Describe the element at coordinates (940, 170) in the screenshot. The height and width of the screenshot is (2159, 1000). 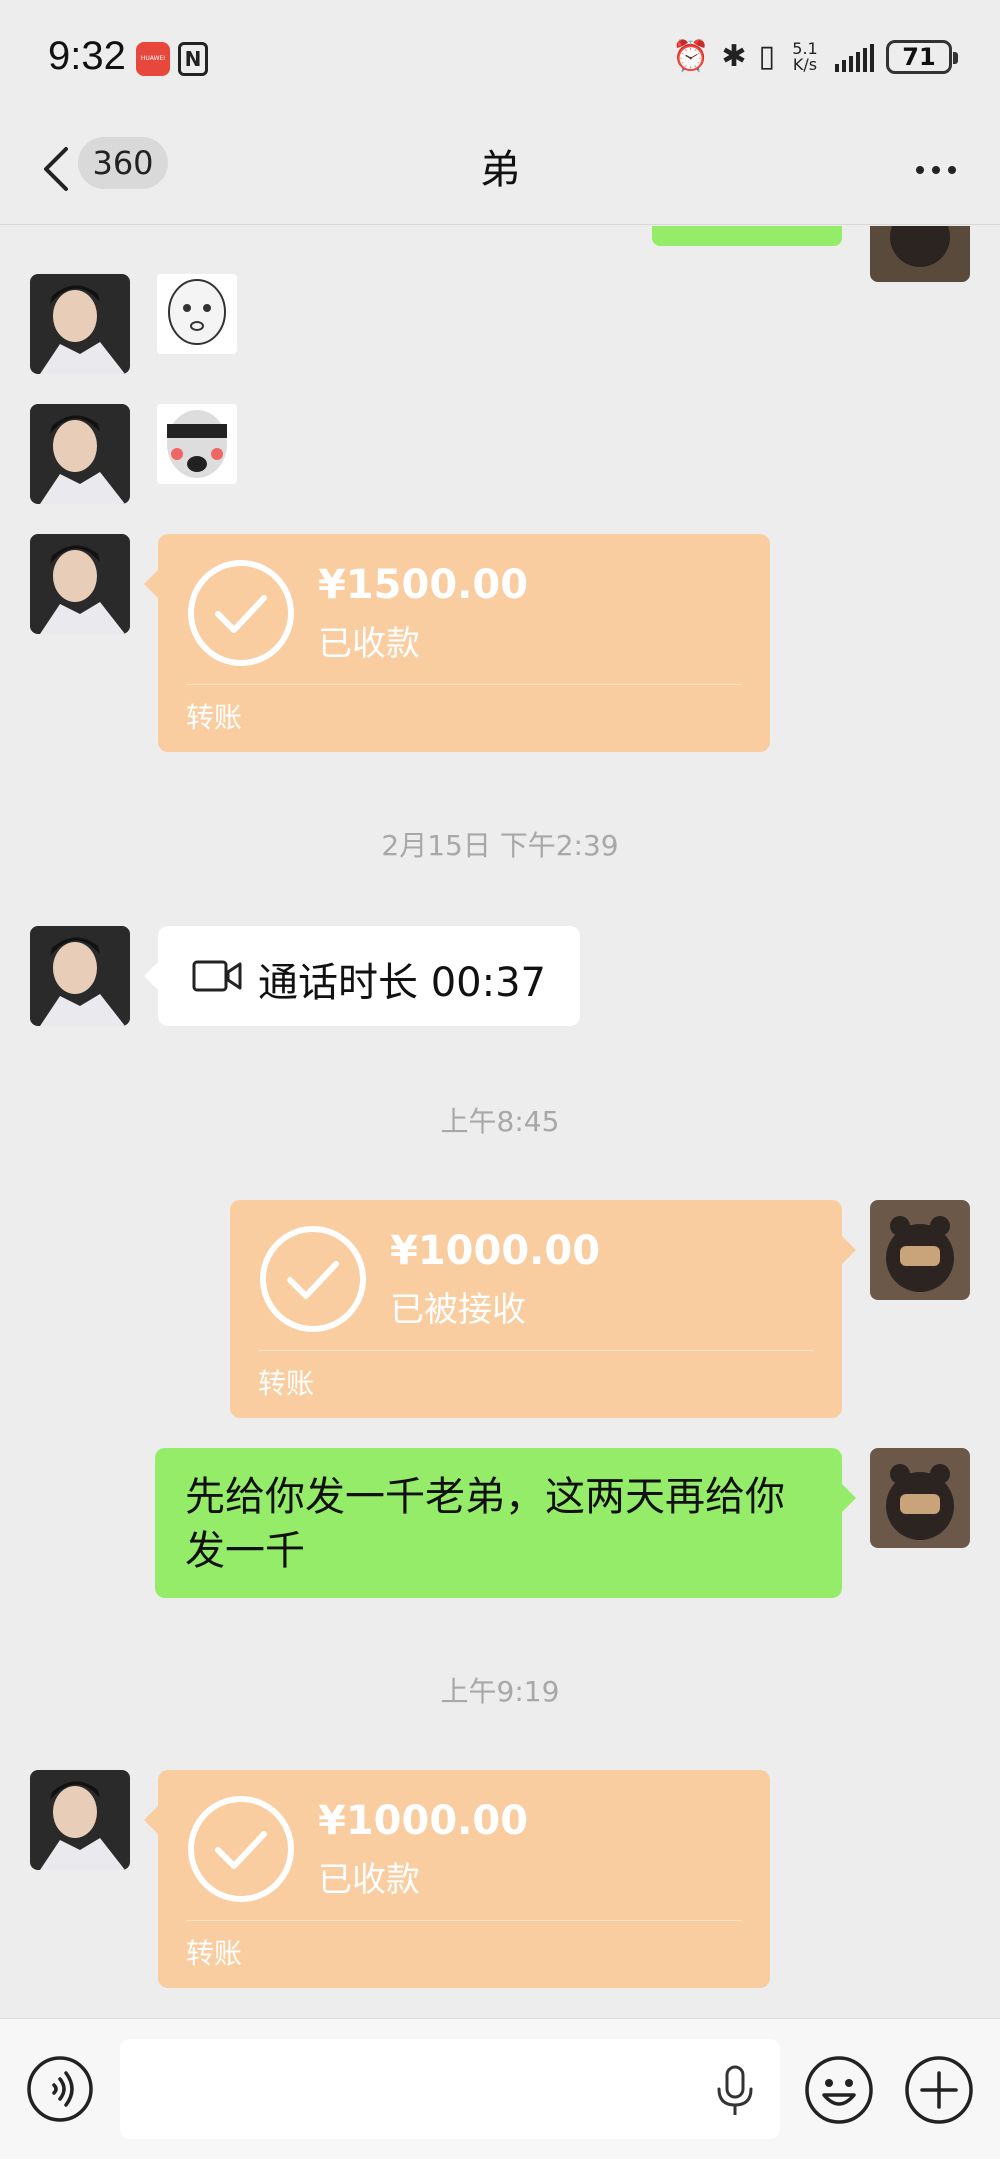
I see `more-icon` at that location.